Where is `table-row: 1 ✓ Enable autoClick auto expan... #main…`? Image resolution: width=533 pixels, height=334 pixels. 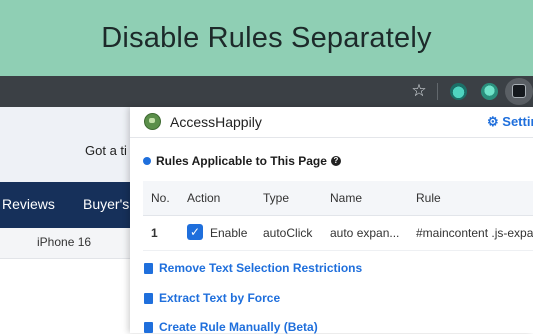
table-row: 1 ✓ Enable autoClick auto expan... #main… is located at coordinates (338, 233).